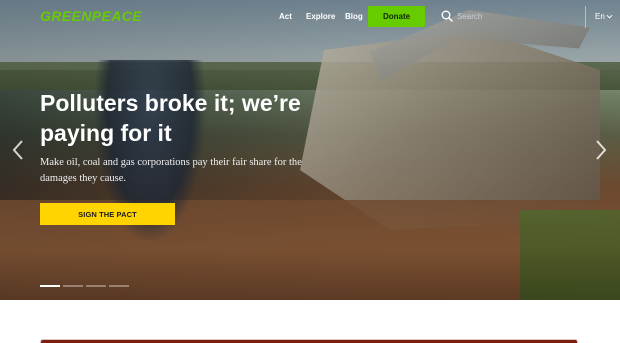 This screenshot has height=343, width=620. I want to click on nav-blog: Blog, so click(354, 16).